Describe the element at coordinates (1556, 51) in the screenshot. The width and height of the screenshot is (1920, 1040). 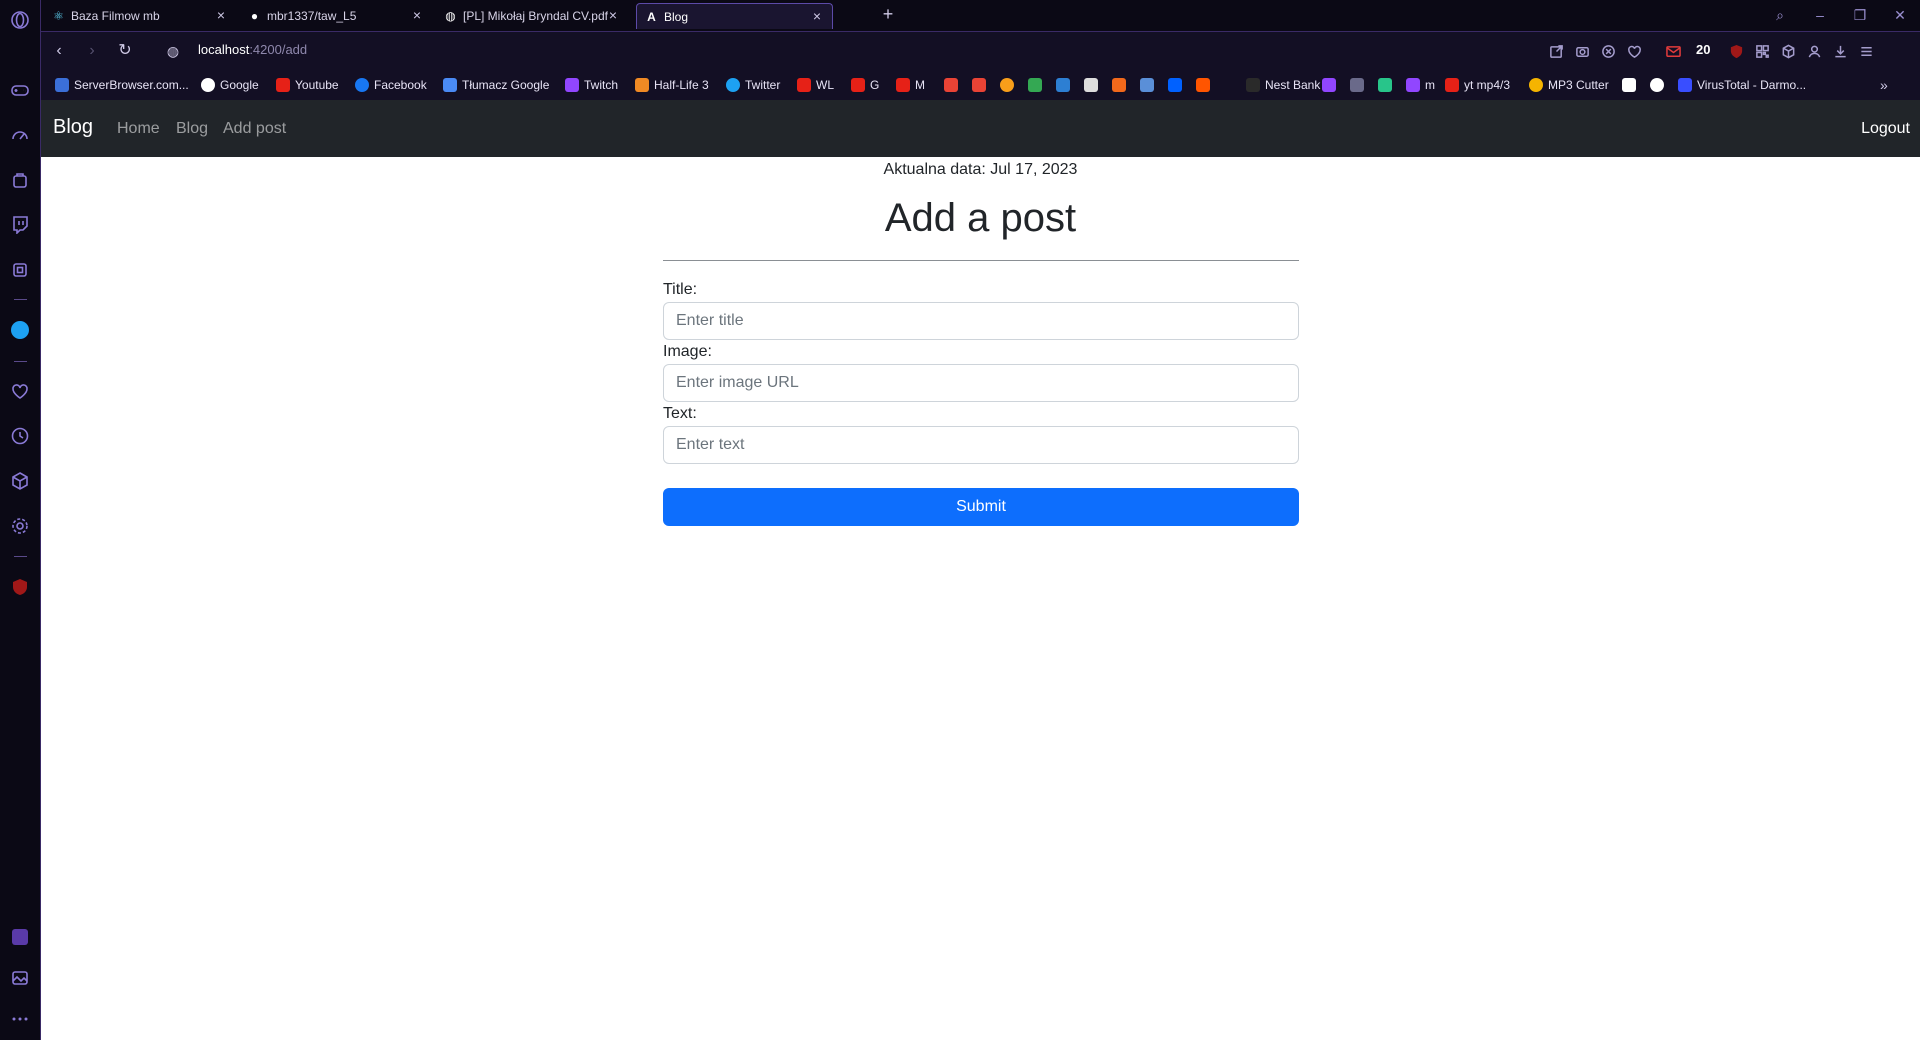
I see `share-icon` at that location.